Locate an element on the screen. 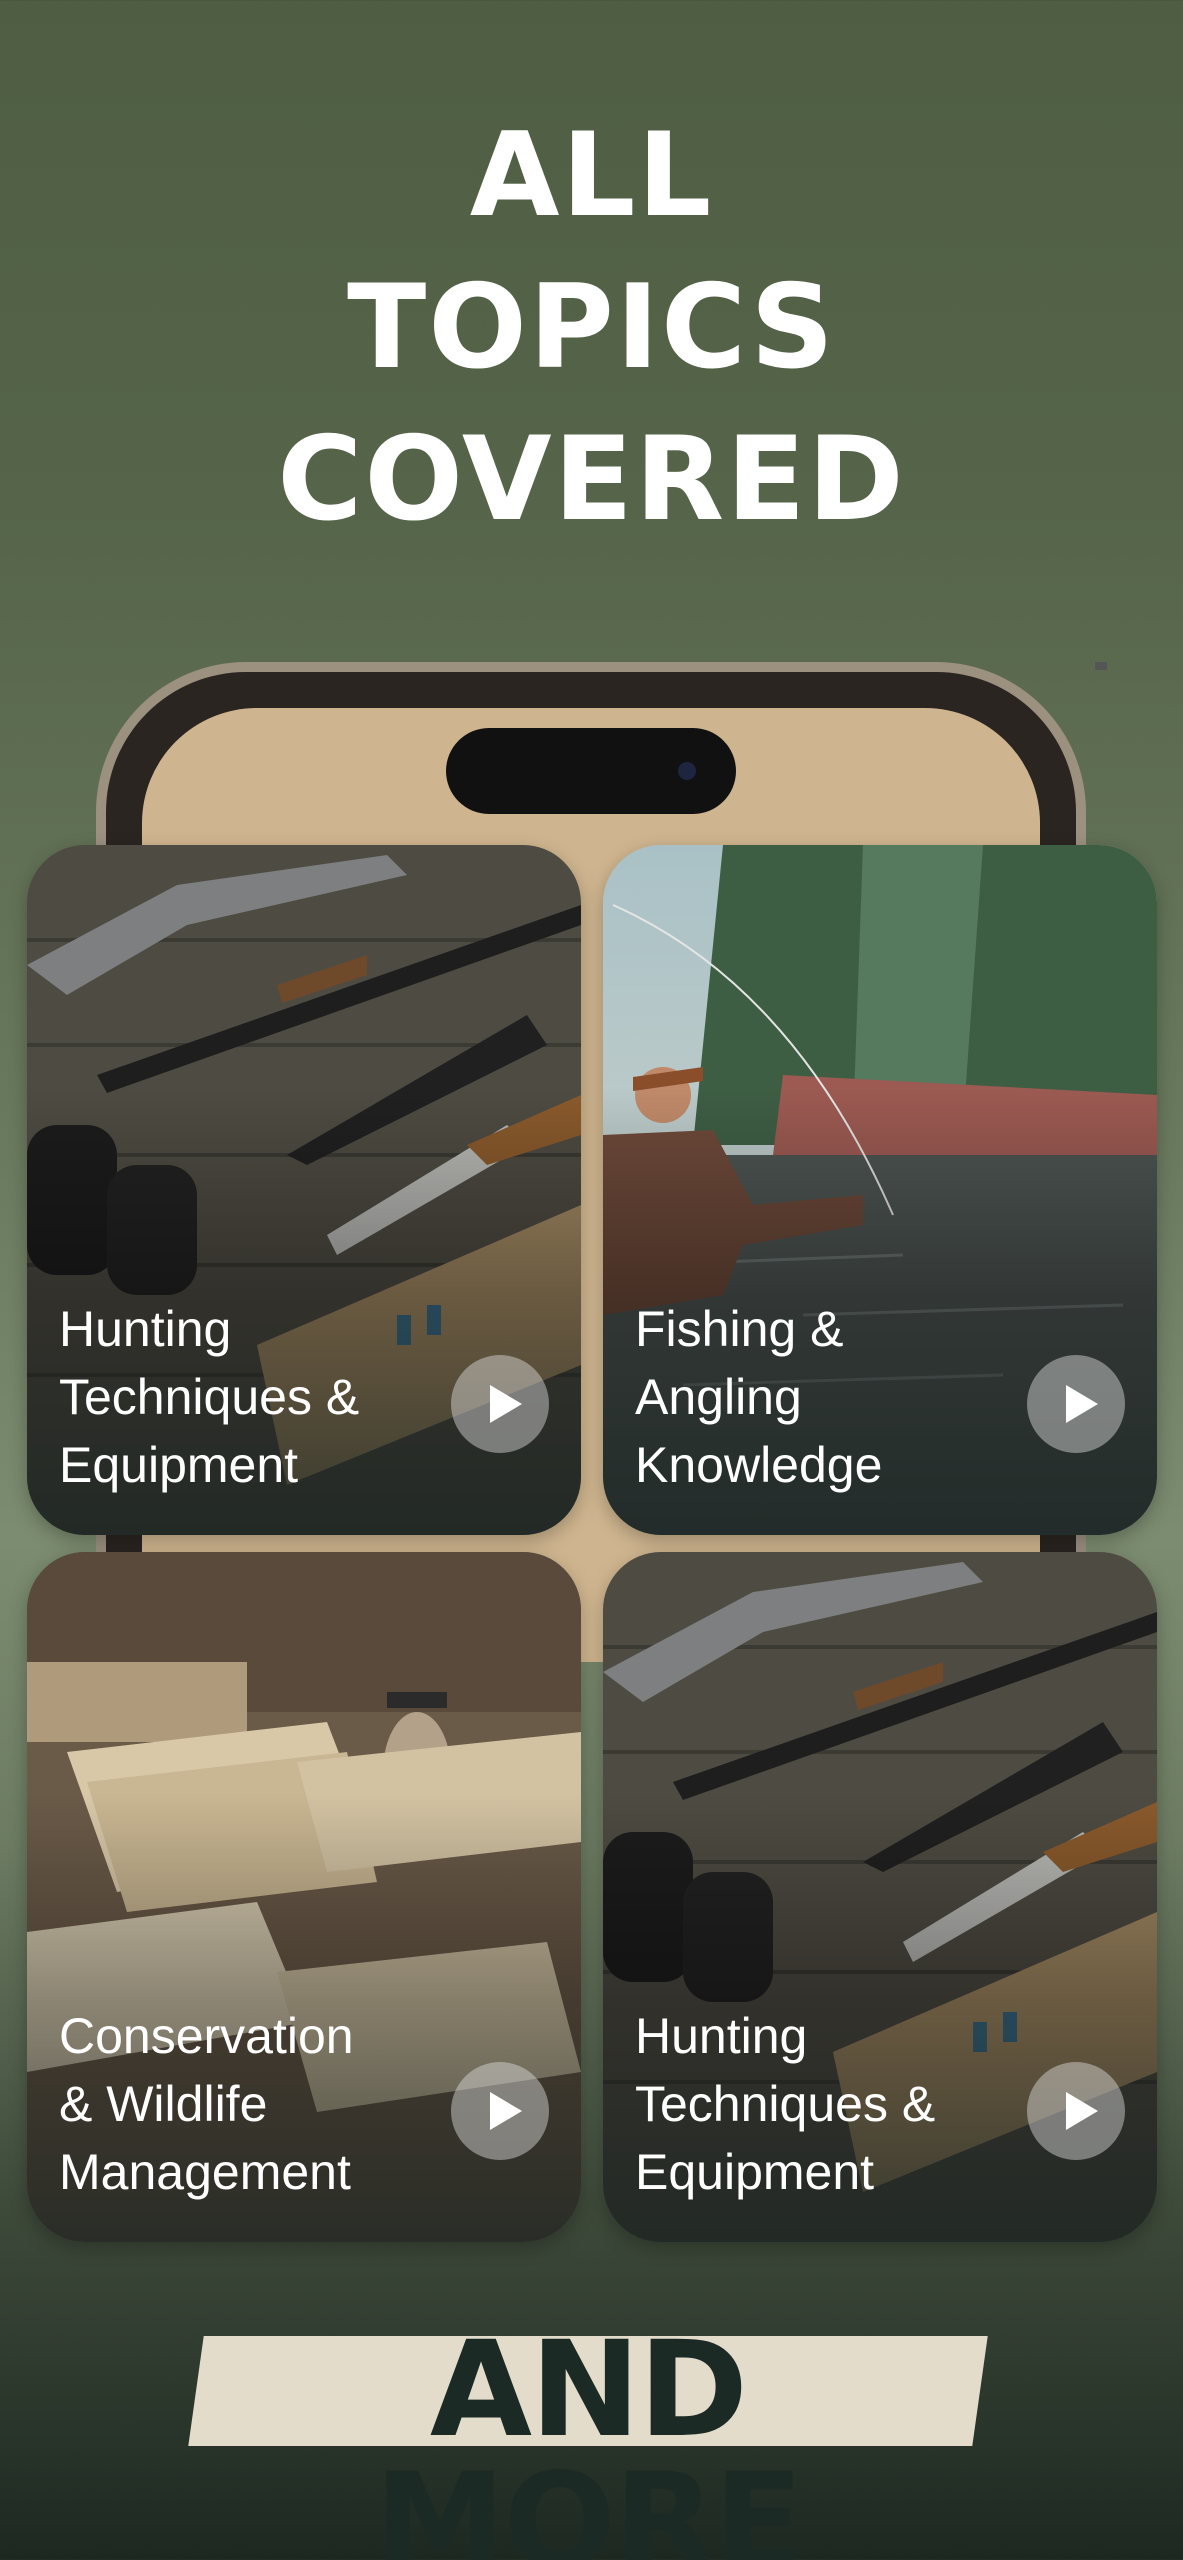 This screenshot has height=2560, width=1183. and-more-banner: AND MORE is located at coordinates (588, 2439).